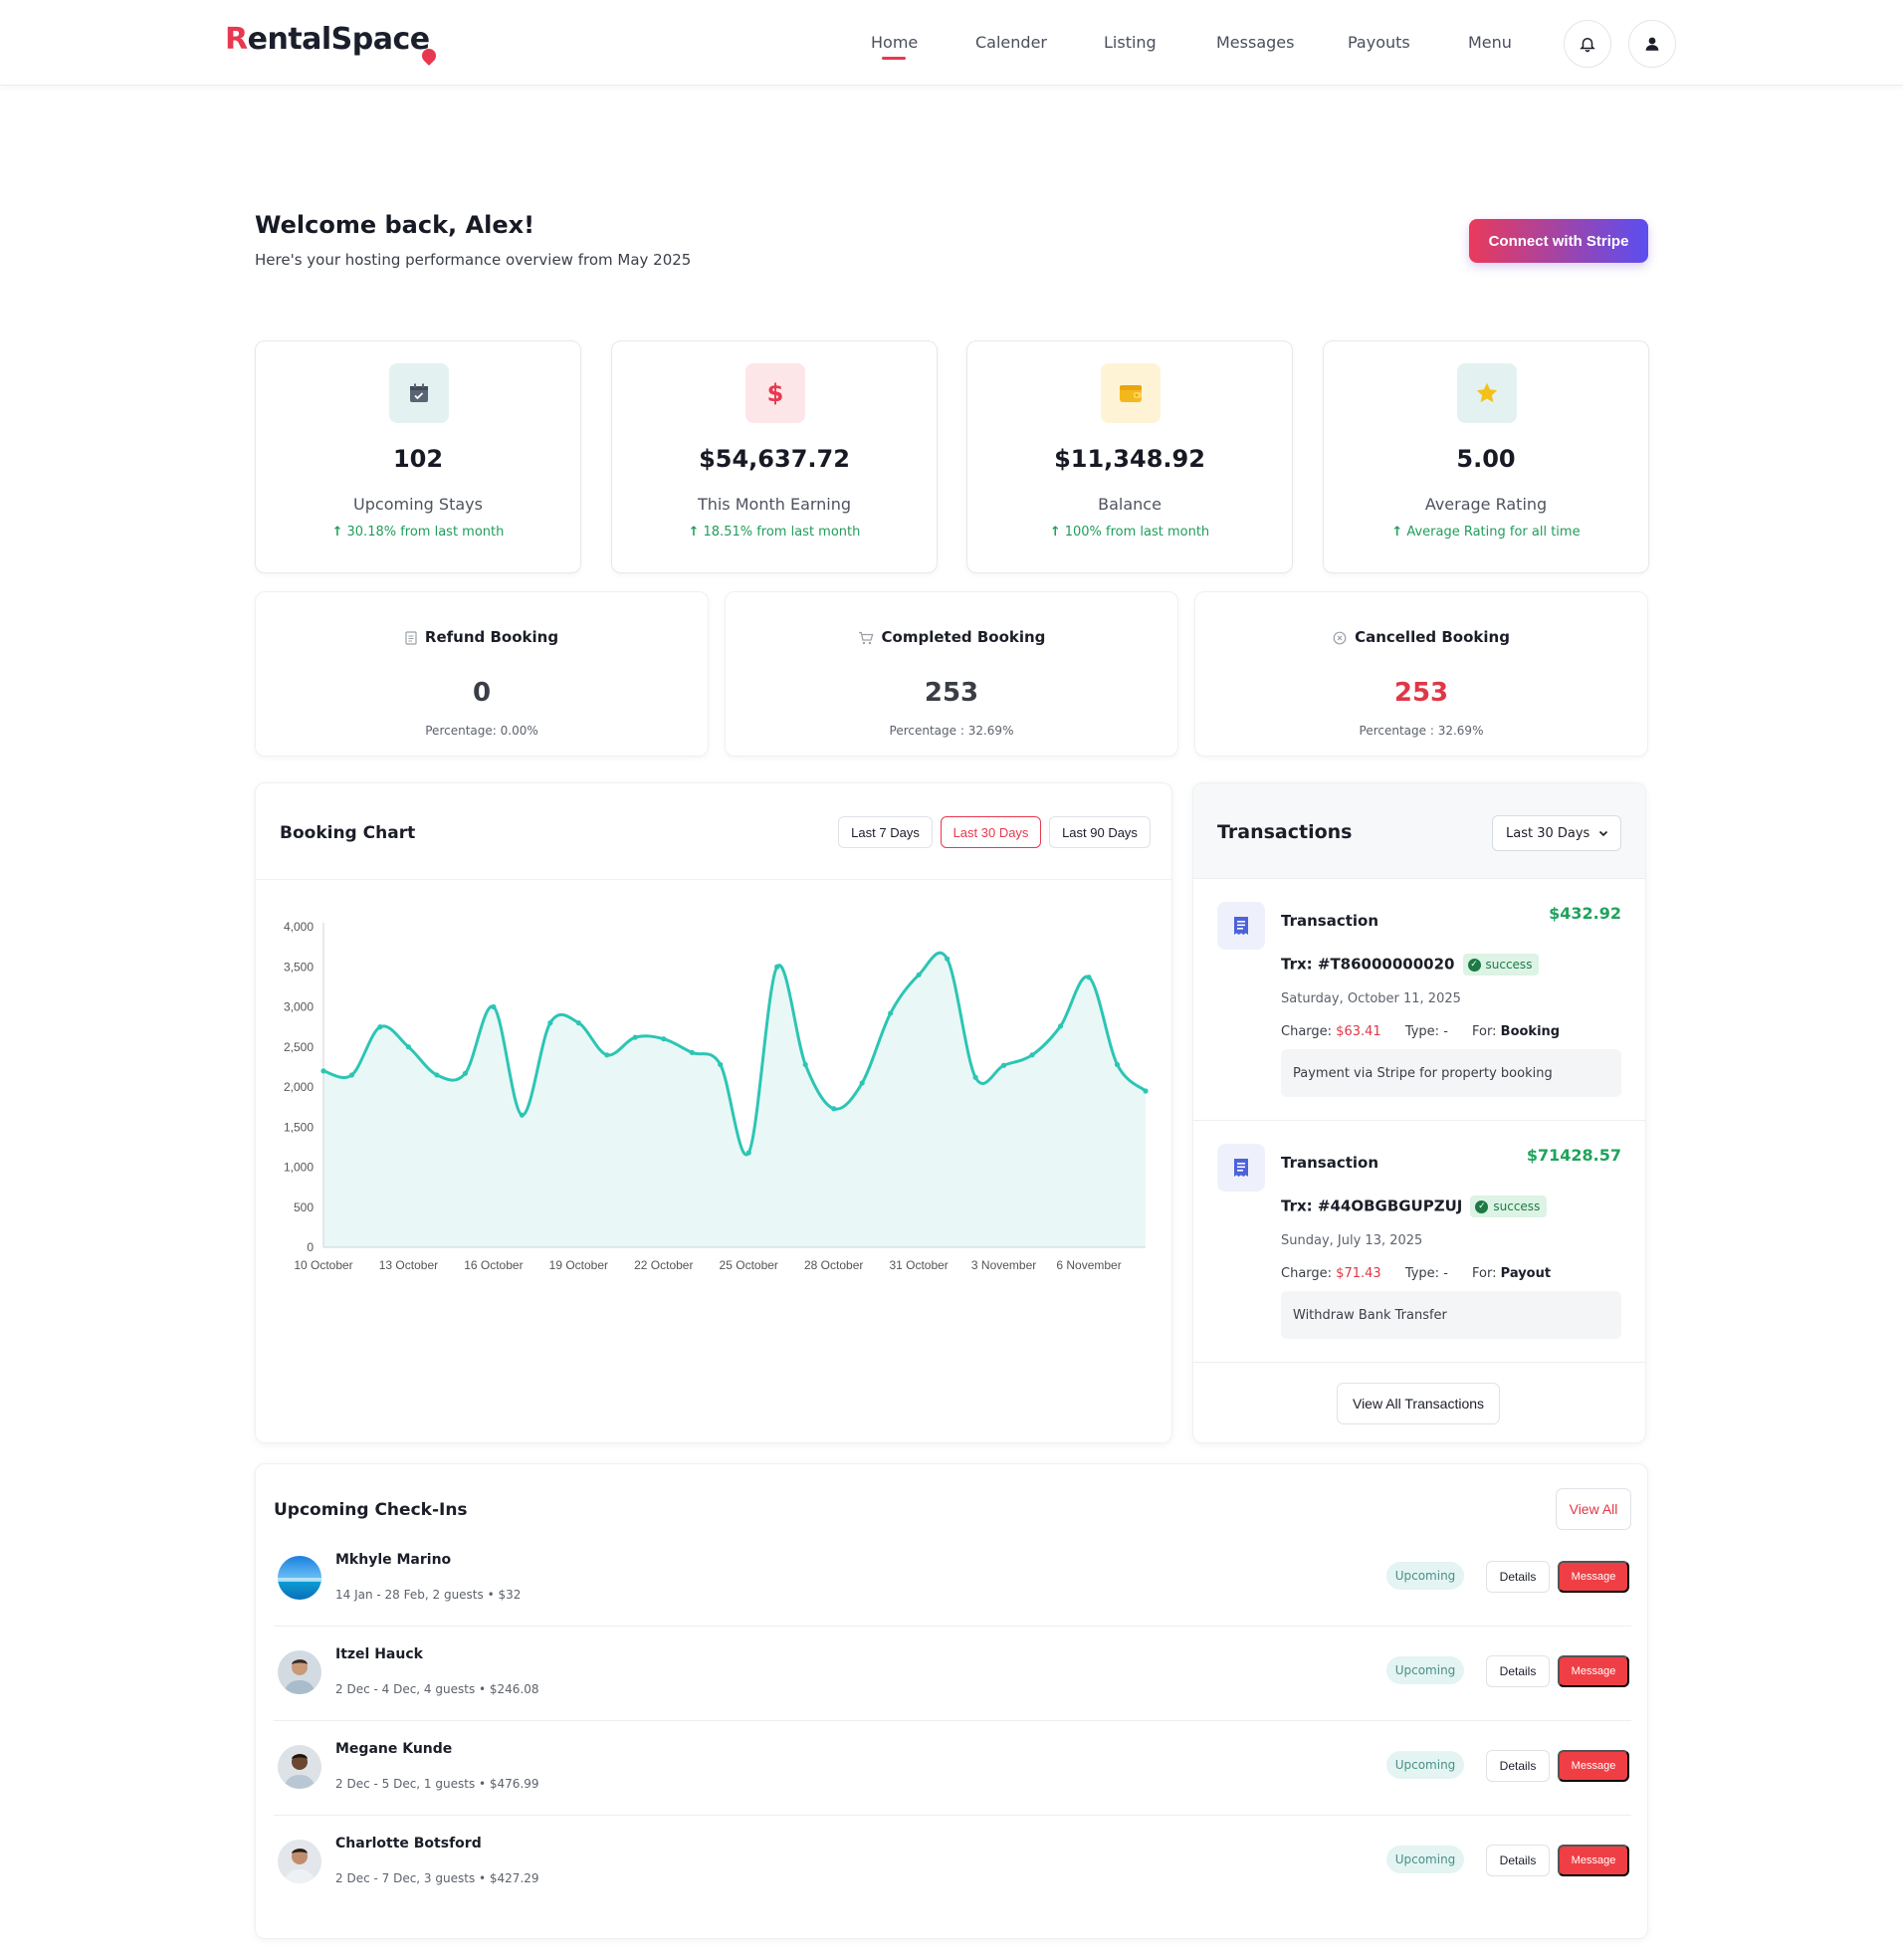 The height and width of the screenshot is (1960, 1903). What do you see at coordinates (1359, 1031) in the screenshot?
I see `transaction-charge: $63.41` at bounding box center [1359, 1031].